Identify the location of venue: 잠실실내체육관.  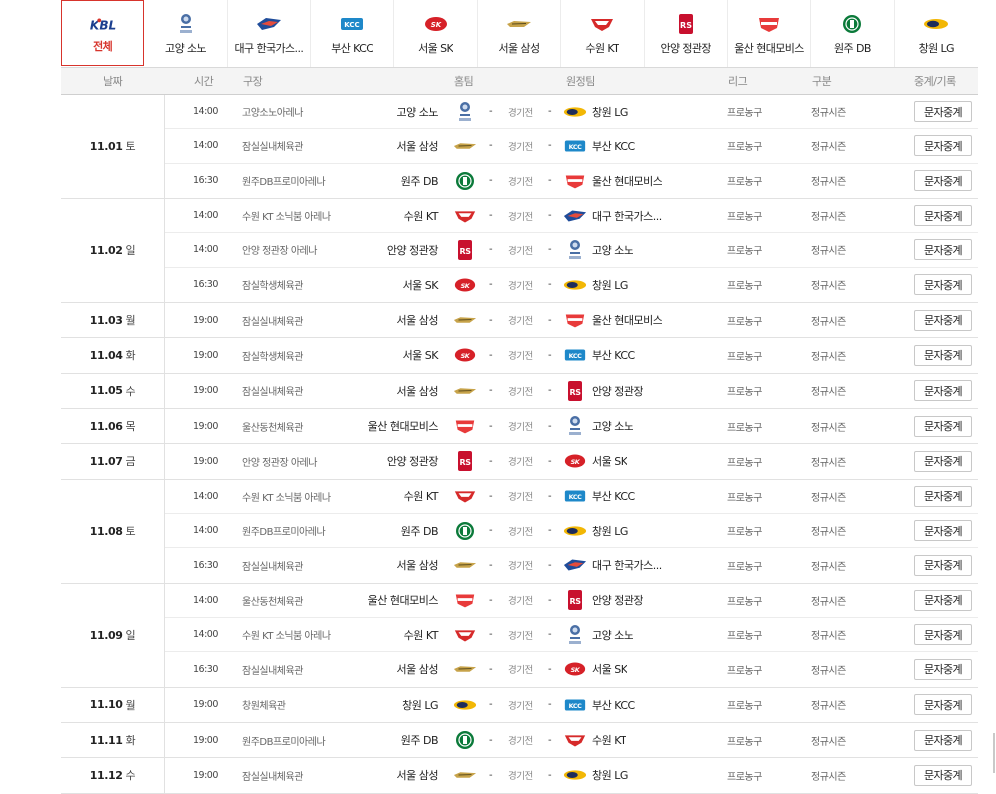
(272, 671).